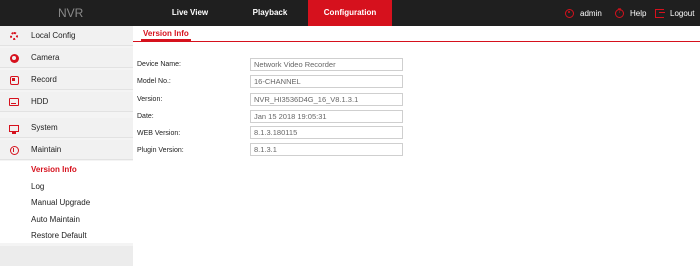 This screenshot has height=266, width=700. Describe the element at coordinates (591, 13) in the screenshot. I see `username-label: admin` at that location.